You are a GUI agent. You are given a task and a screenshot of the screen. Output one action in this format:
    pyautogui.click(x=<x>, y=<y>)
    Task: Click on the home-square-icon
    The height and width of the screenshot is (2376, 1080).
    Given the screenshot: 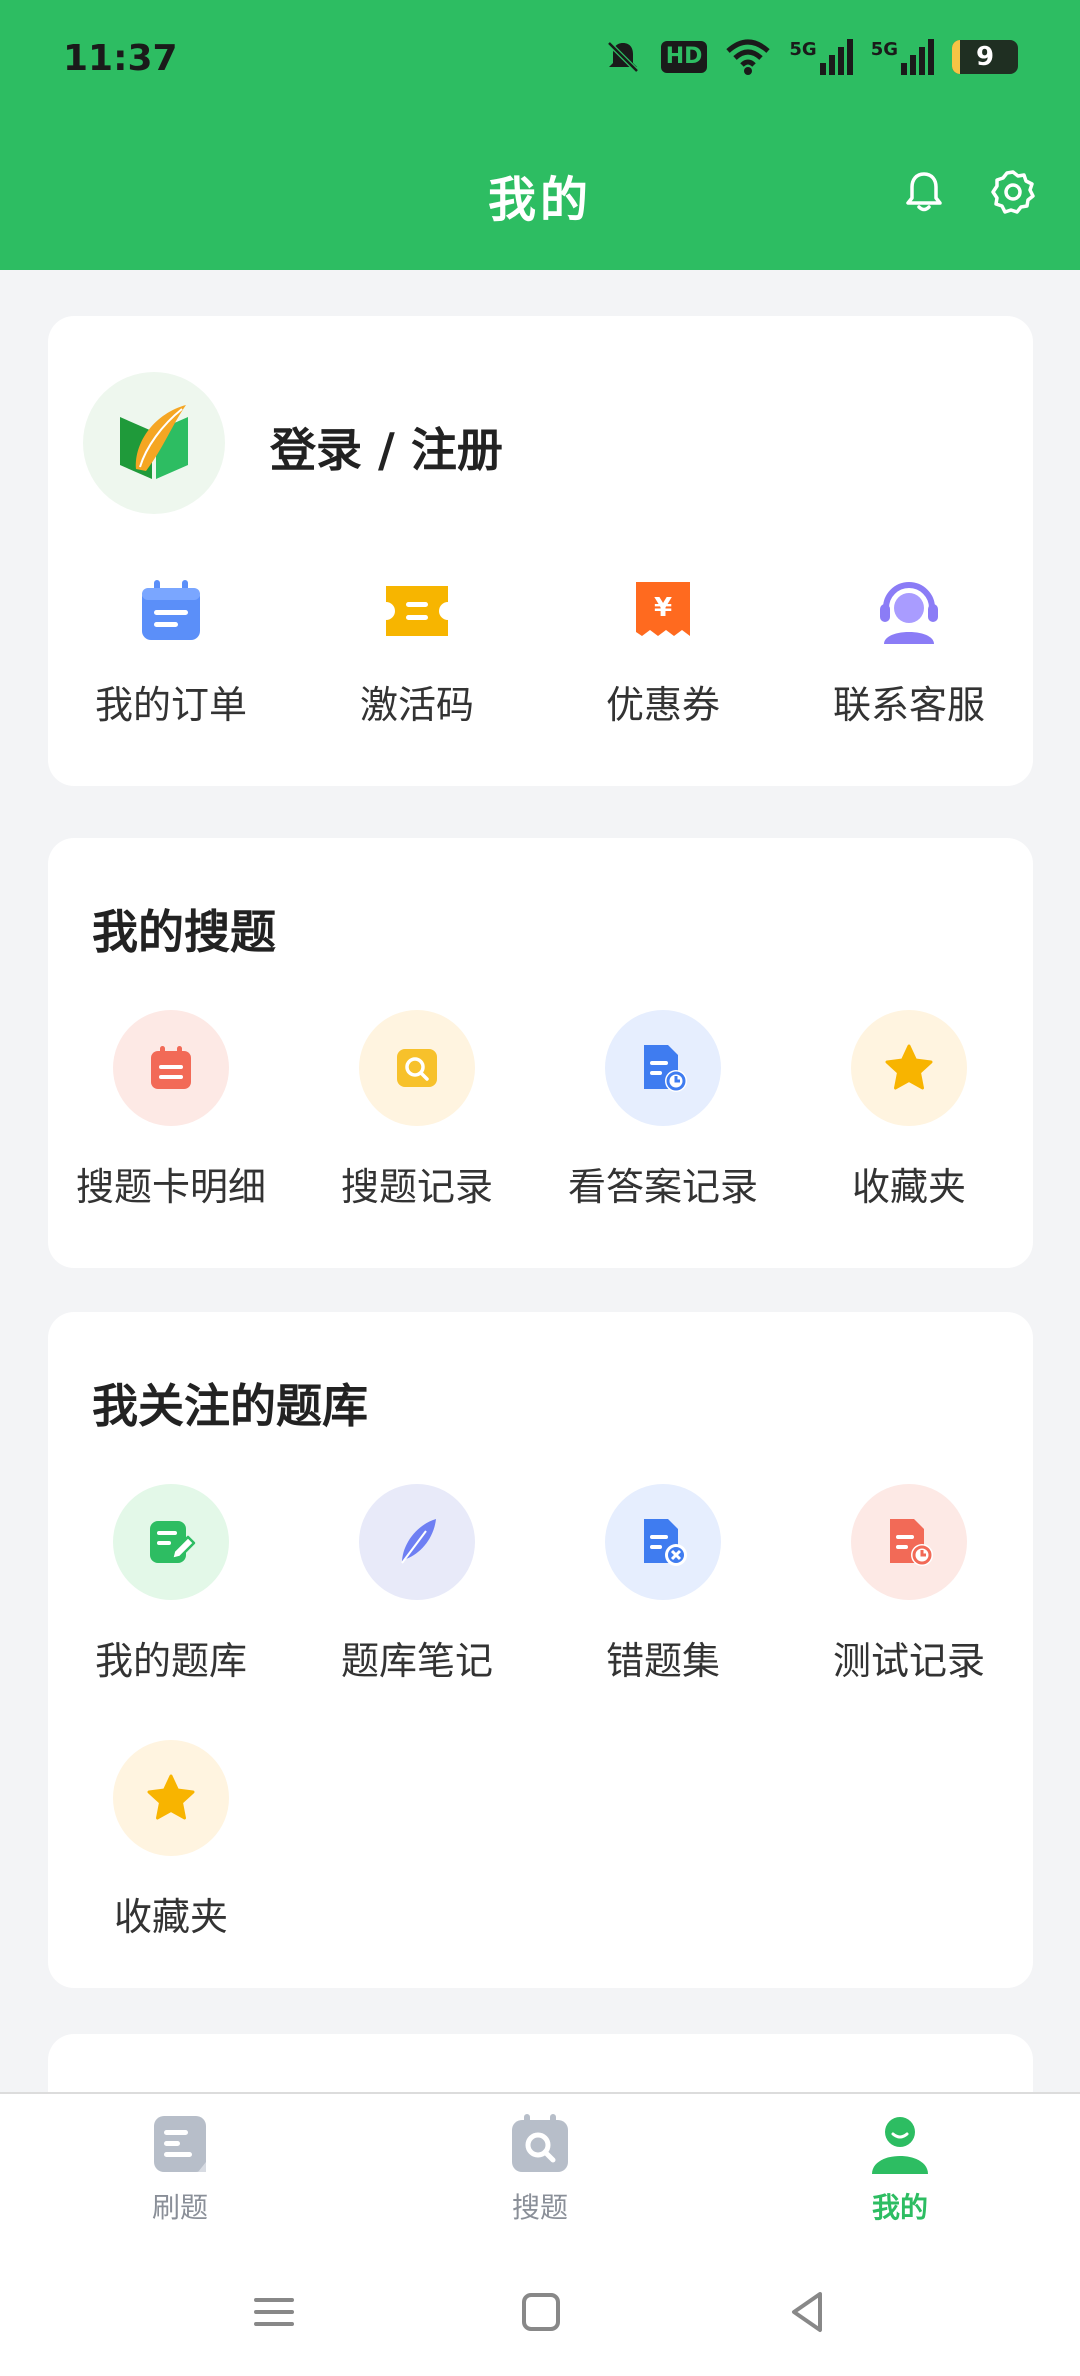 What is the action you would take?
    pyautogui.click(x=541, y=2312)
    